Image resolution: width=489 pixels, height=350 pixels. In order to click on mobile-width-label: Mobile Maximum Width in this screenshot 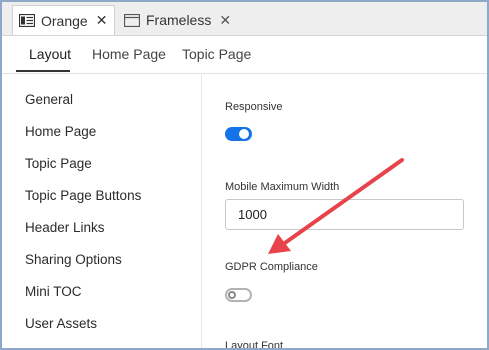, I will do `click(282, 187)`.